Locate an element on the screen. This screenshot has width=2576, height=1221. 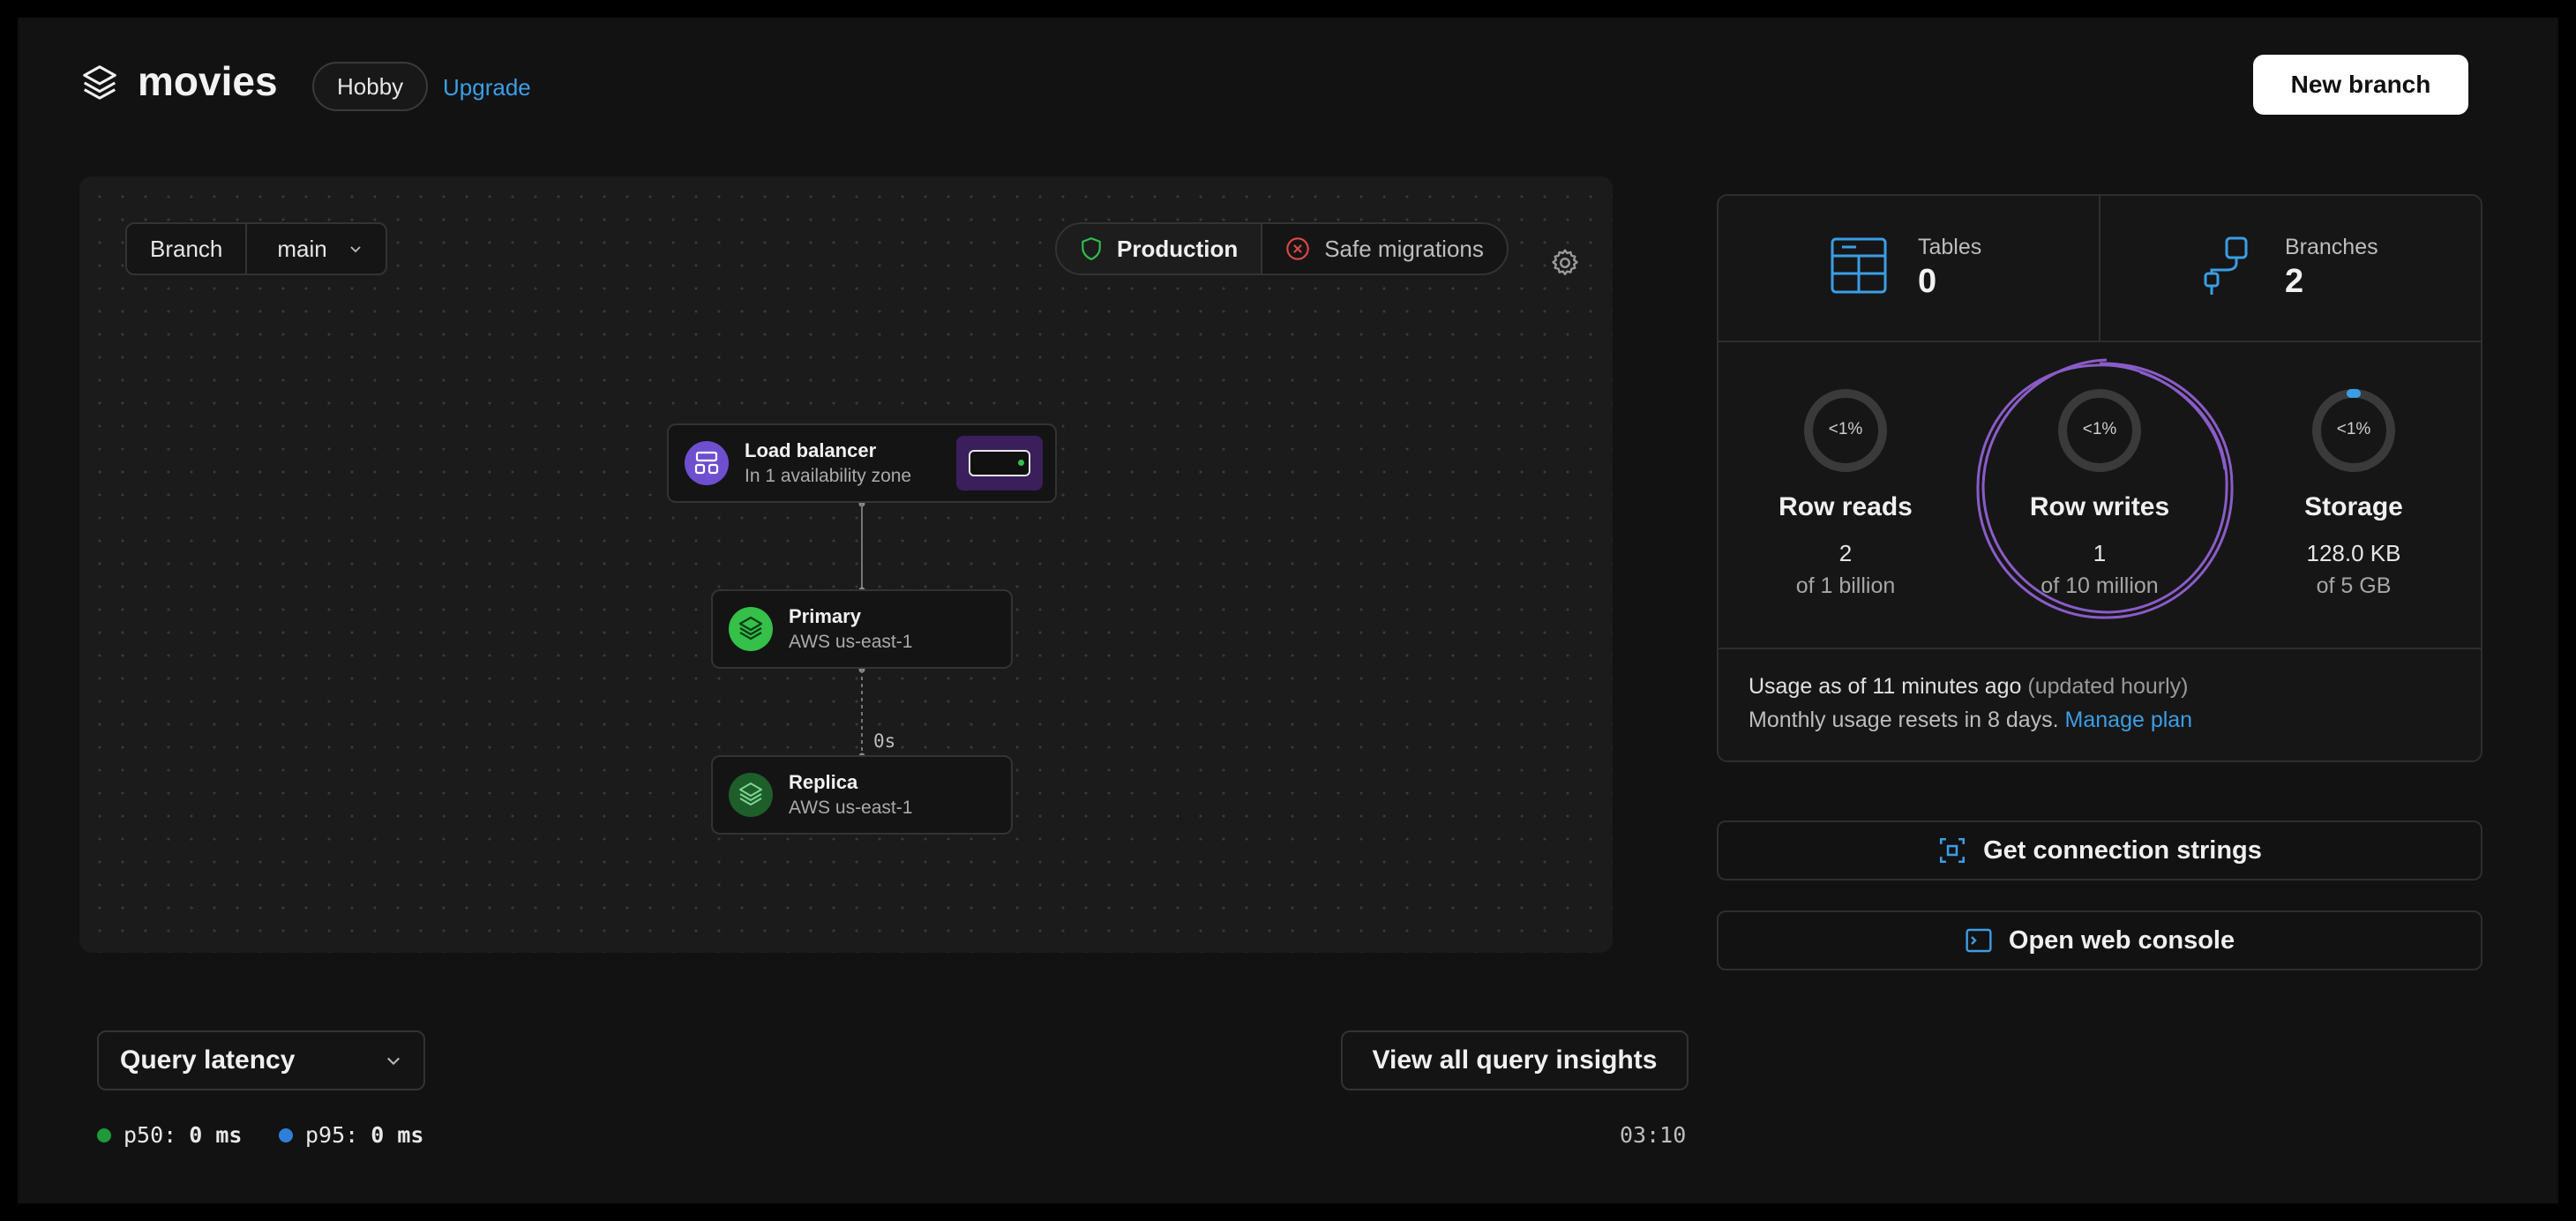
open-web-console-button: Open web console is located at coordinates (2100, 940).